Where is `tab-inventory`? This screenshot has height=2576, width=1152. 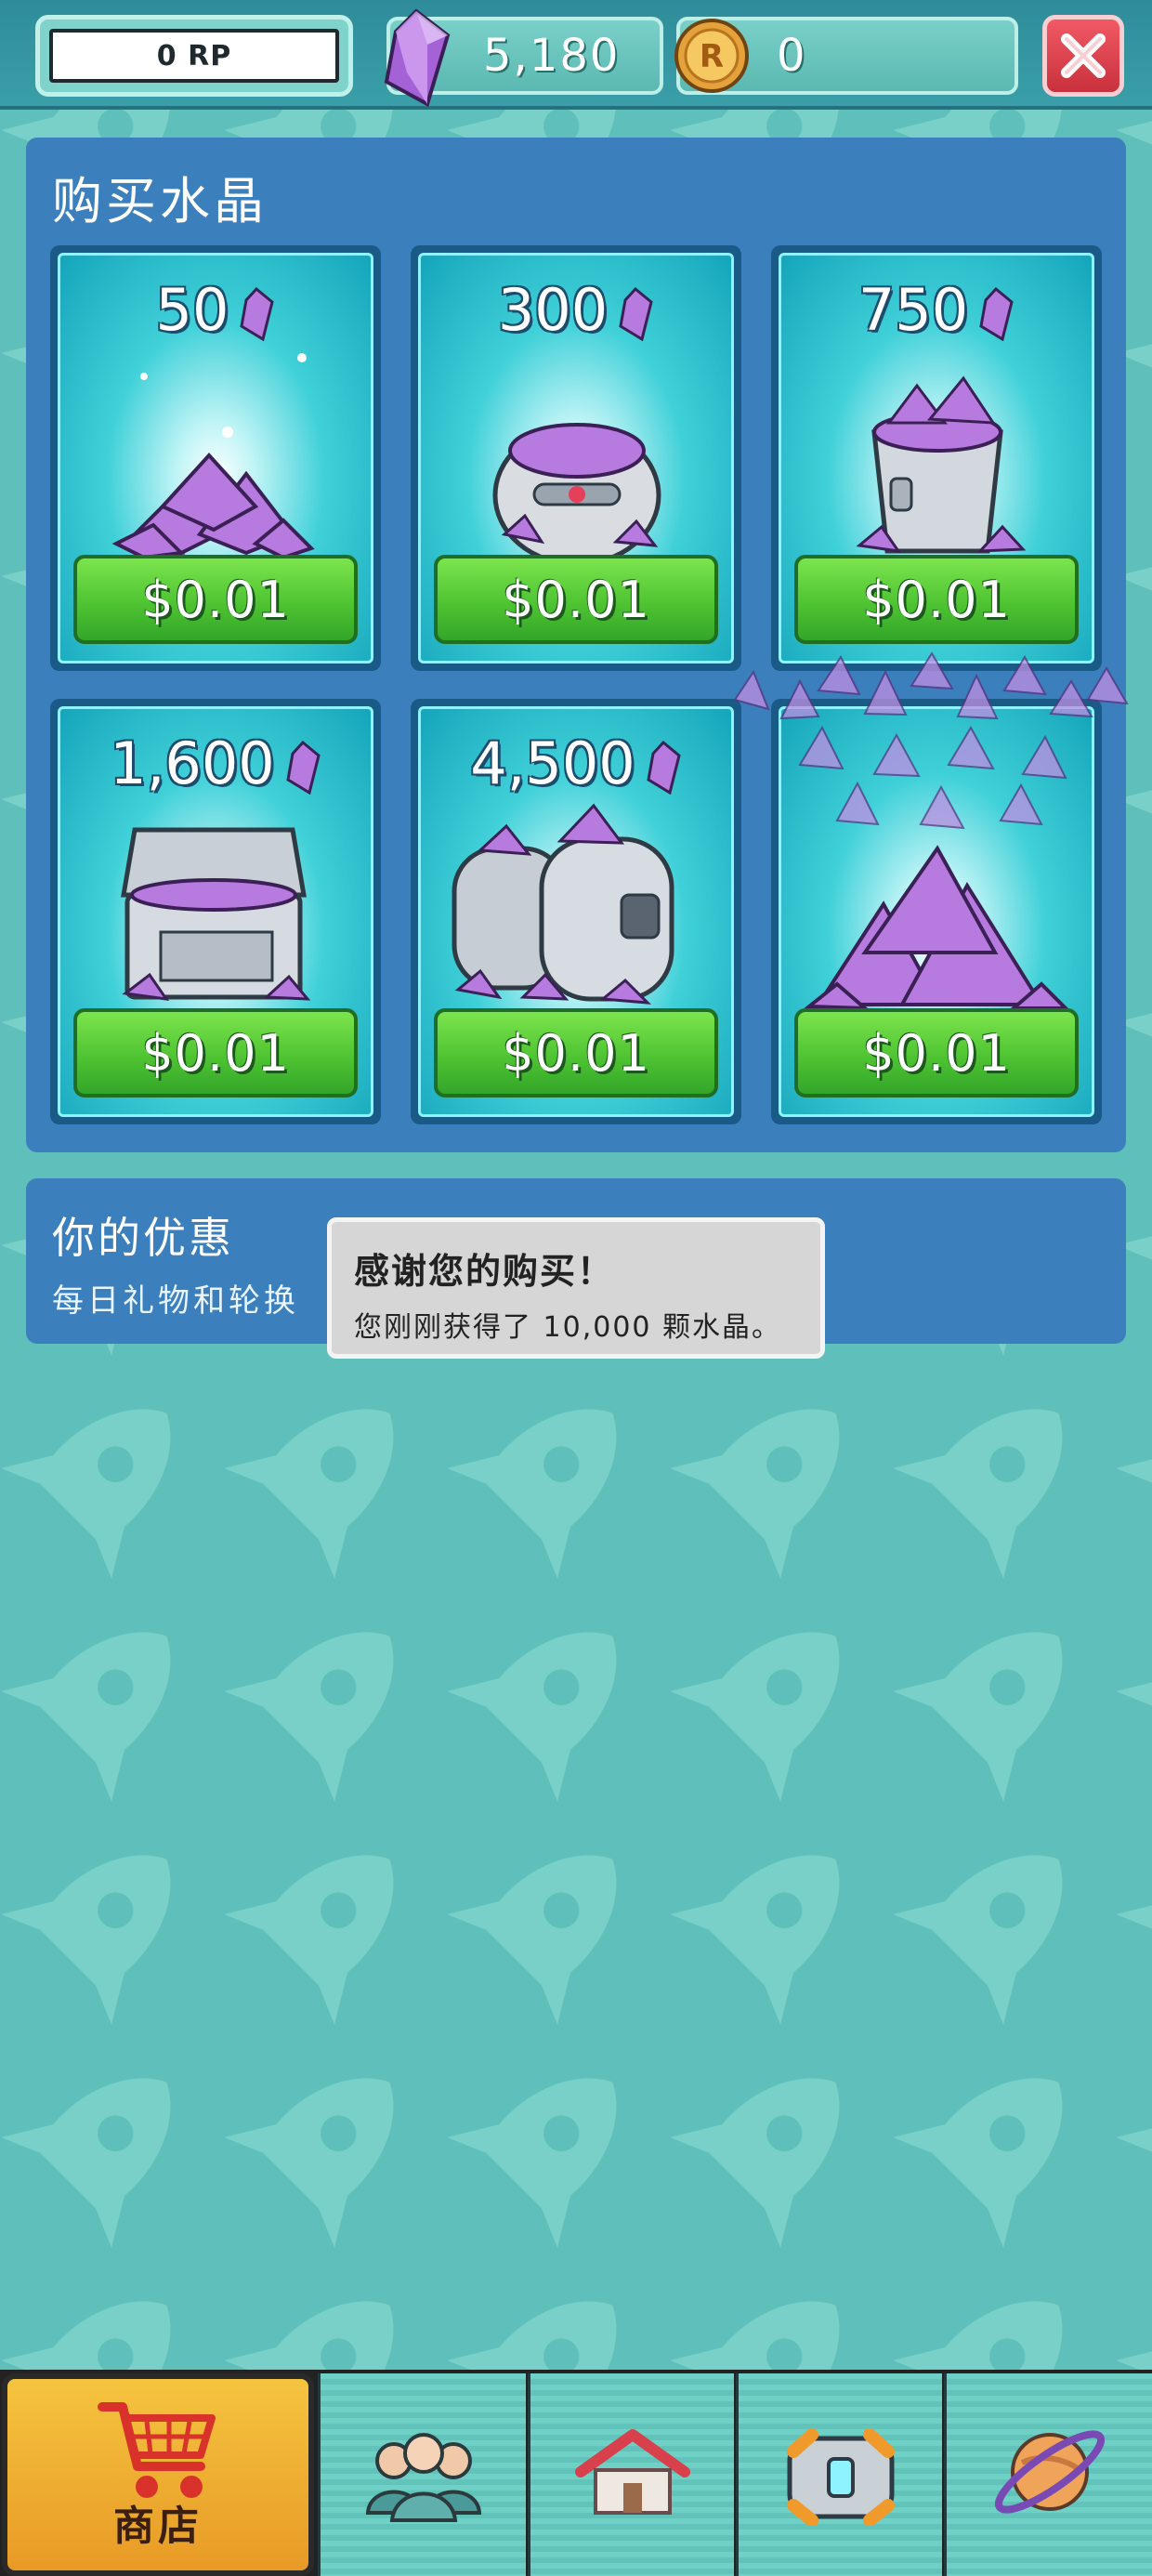 tab-inventory is located at coordinates (839, 2474).